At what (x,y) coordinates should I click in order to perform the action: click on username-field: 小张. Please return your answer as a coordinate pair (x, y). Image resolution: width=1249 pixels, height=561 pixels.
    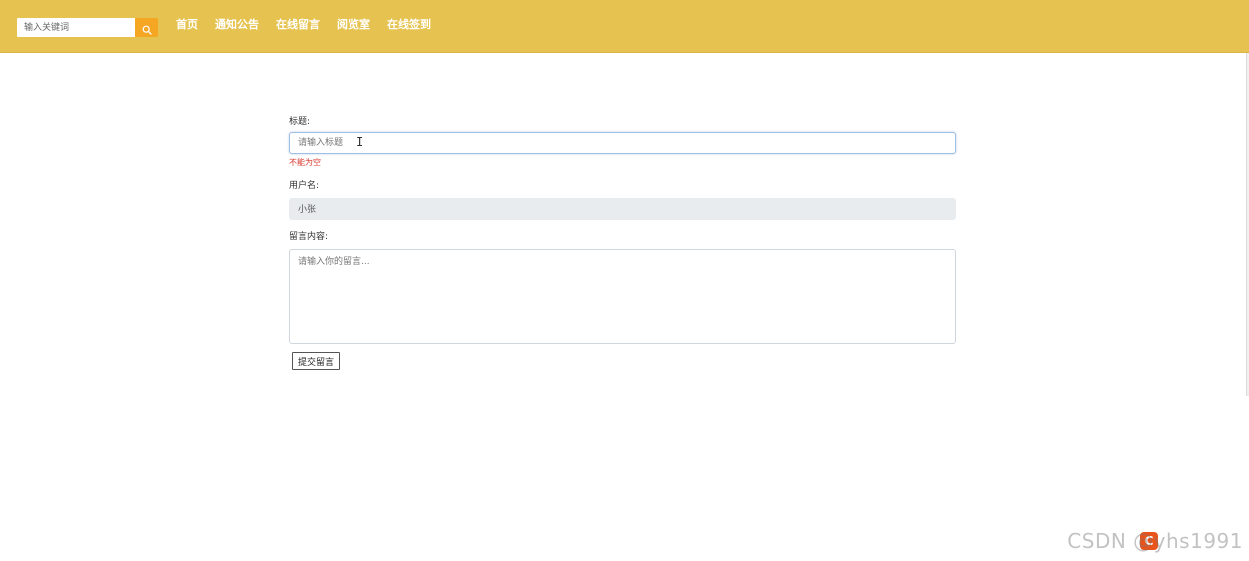
    Looking at the image, I should click on (622, 209).